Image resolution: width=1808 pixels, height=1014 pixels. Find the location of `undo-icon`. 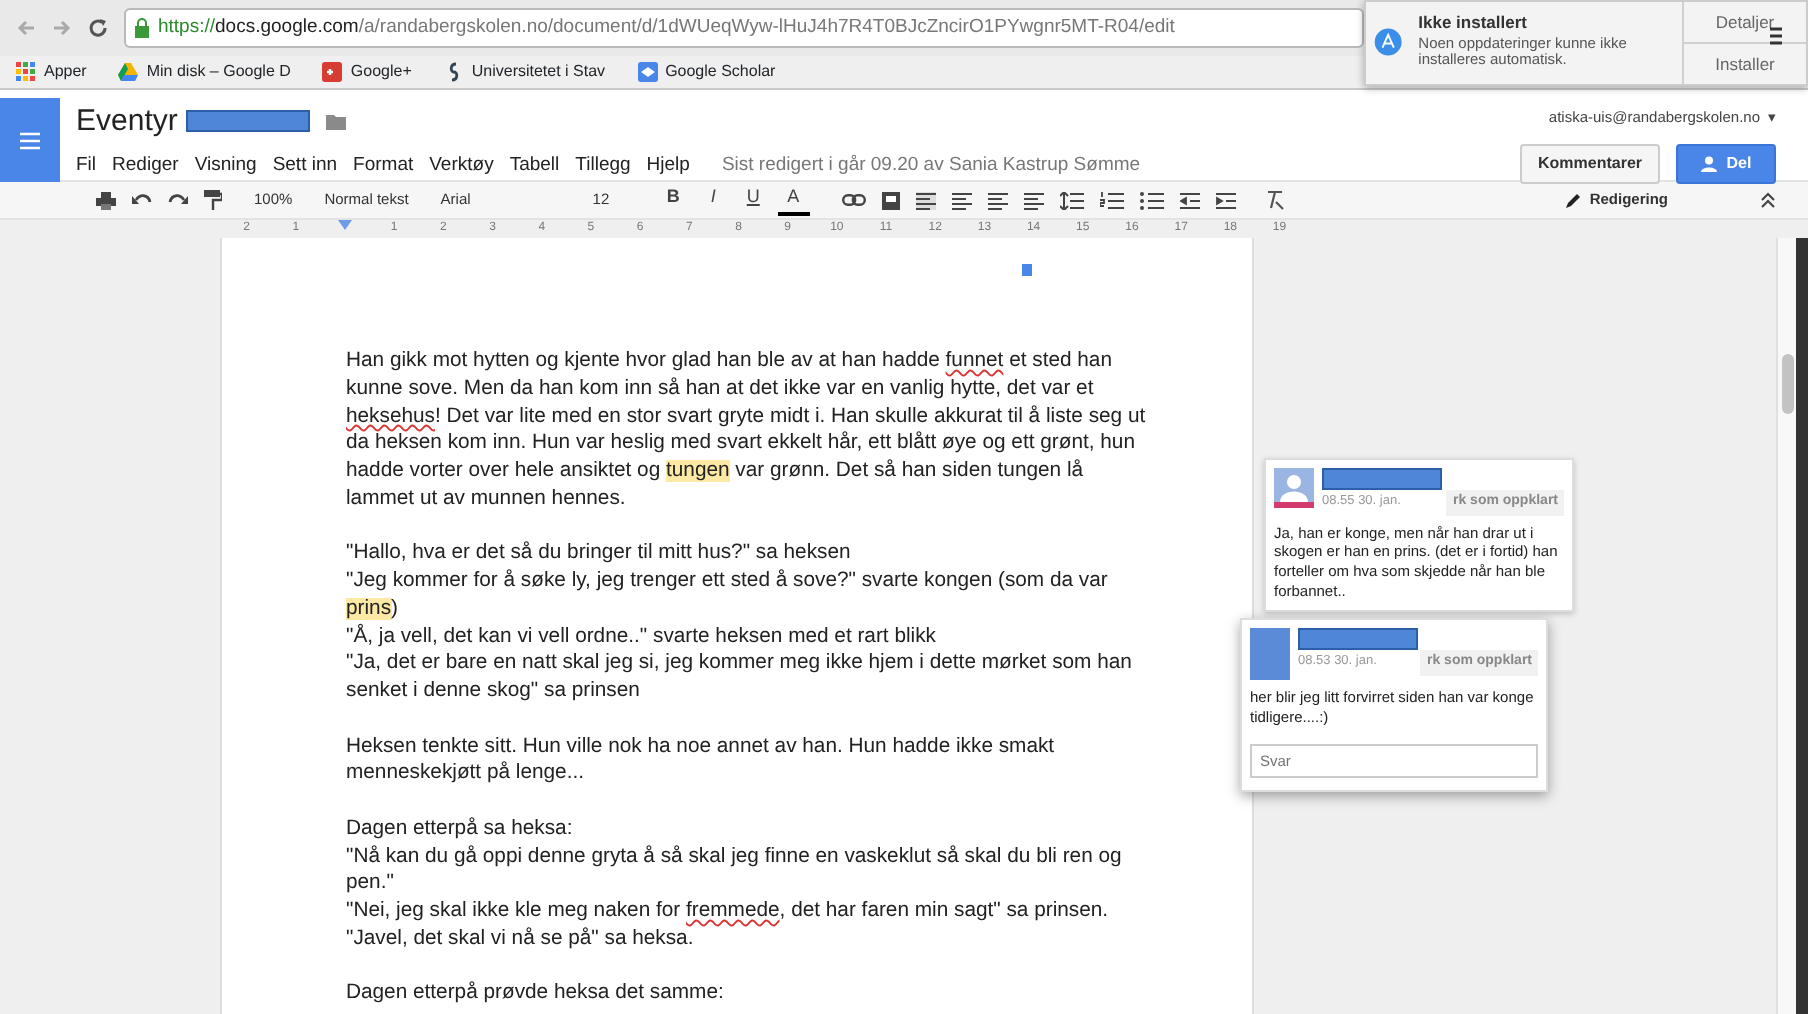

undo-icon is located at coordinates (142, 200).